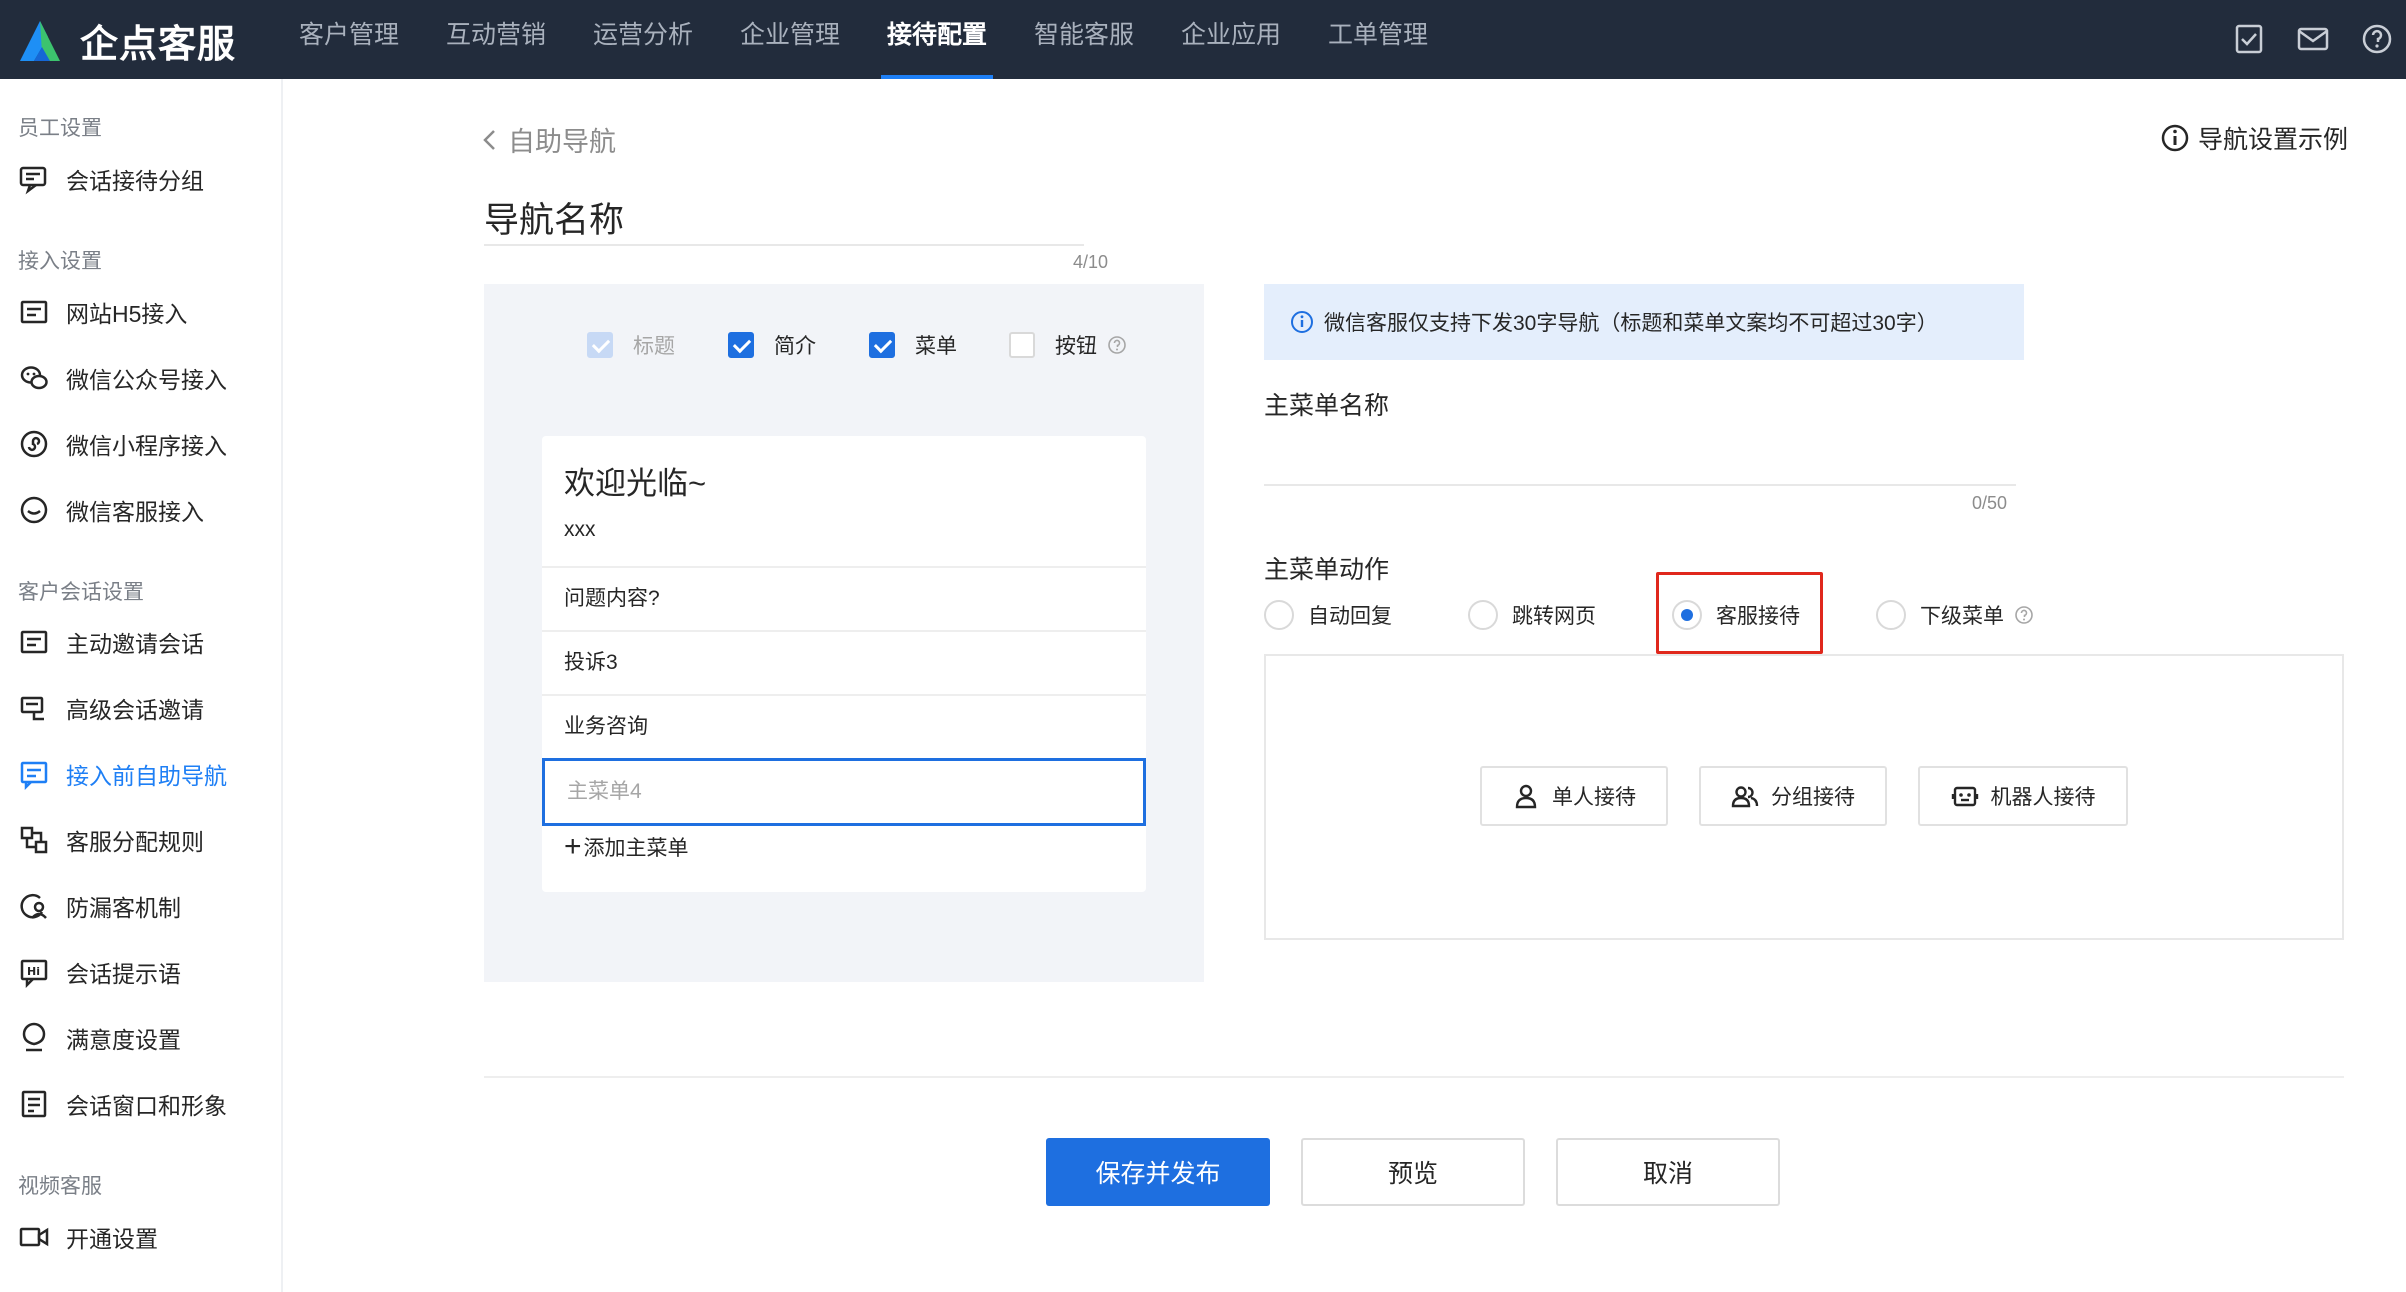  What do you see at coordinates (1891, 615) in the screenshot?
I see `radio-submenu-dot` at bounding box center [1891, 615].